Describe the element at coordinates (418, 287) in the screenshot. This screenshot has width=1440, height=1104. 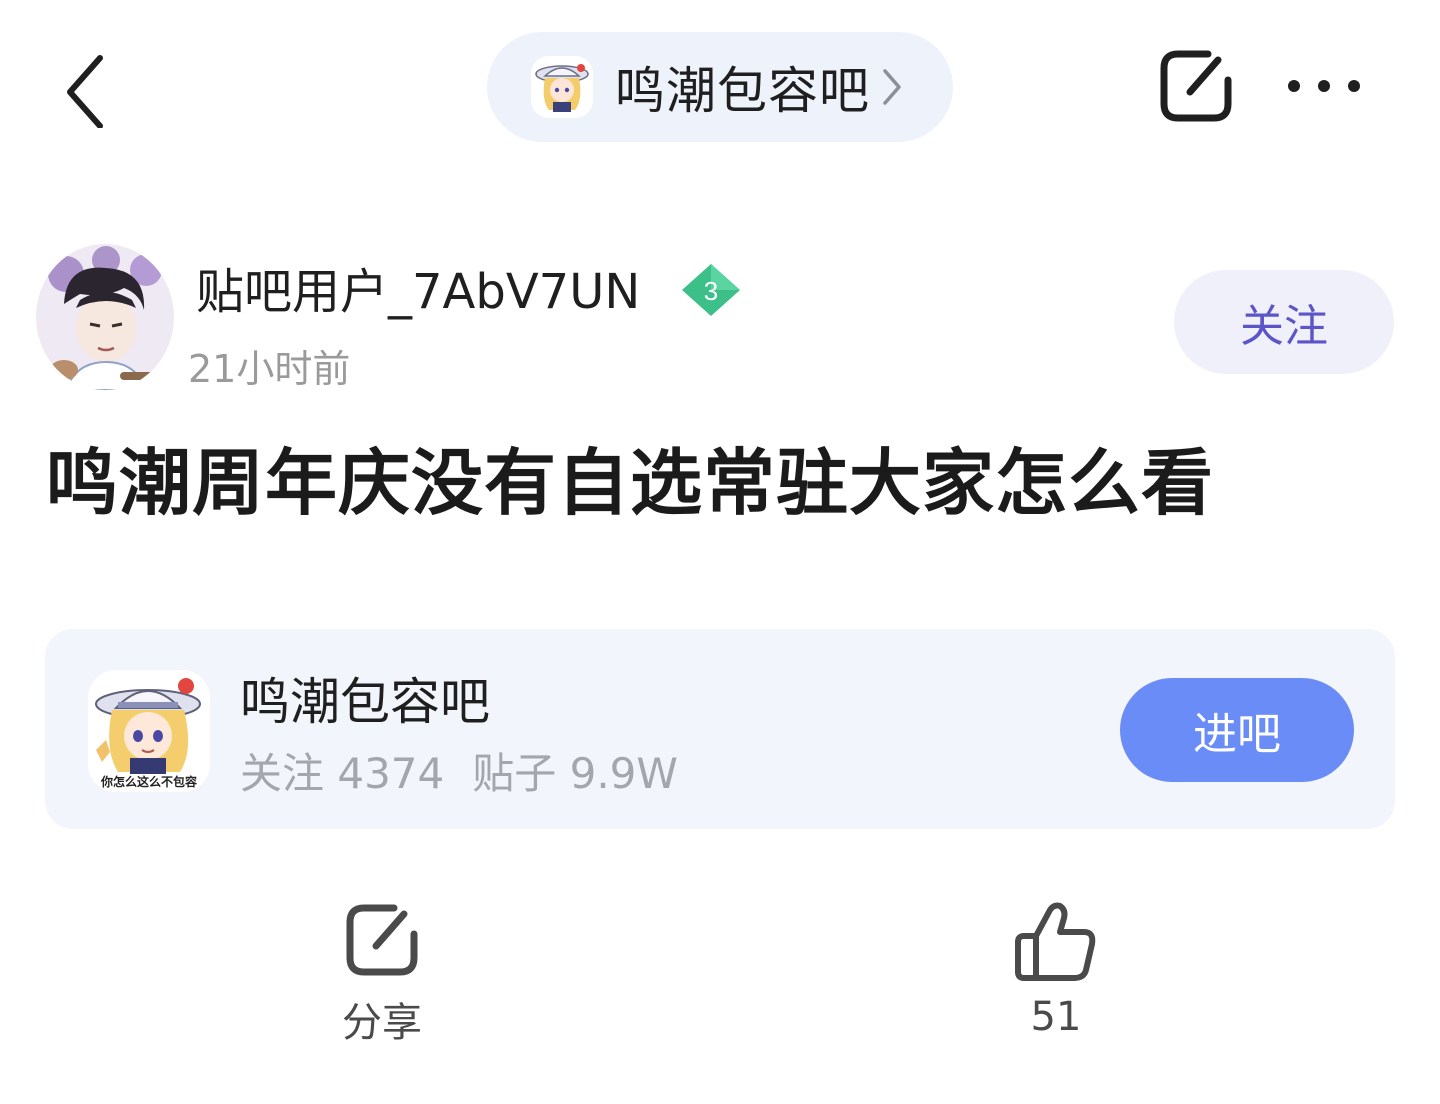
I see `author-name: 贴吧用户_7AbV7UN` at that location.